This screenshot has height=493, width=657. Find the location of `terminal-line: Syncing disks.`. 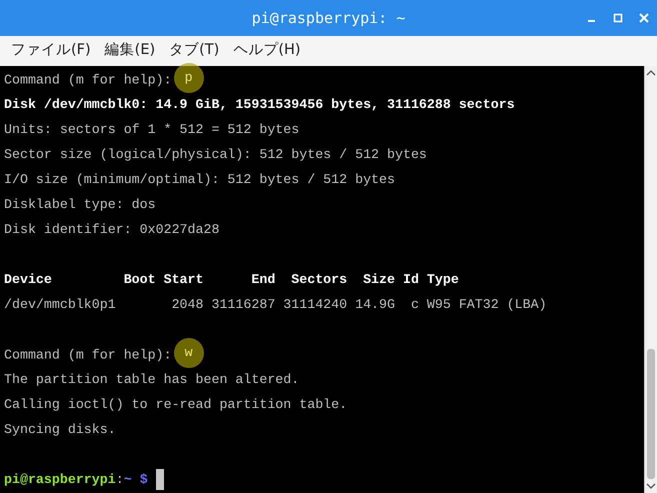

terminal-line: Syncing disks. is located at coordinates (60, 430).